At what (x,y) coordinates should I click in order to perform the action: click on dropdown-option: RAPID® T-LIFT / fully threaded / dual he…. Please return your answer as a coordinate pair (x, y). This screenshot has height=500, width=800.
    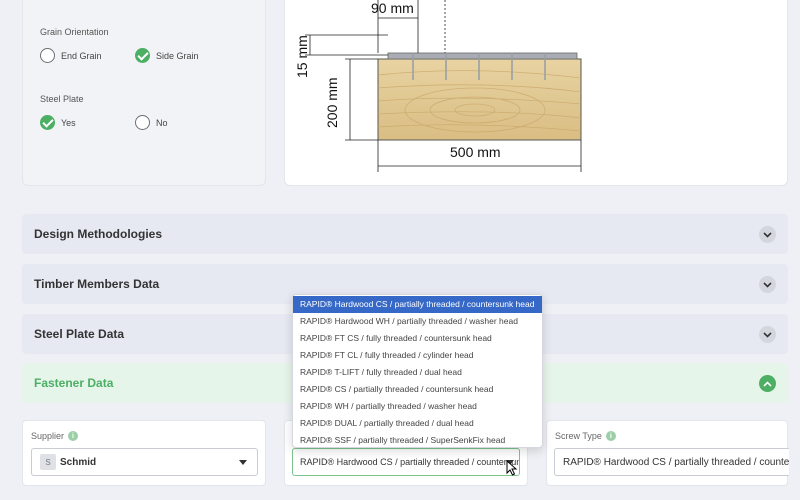
    Looking at the image, I should click on (417, 372).